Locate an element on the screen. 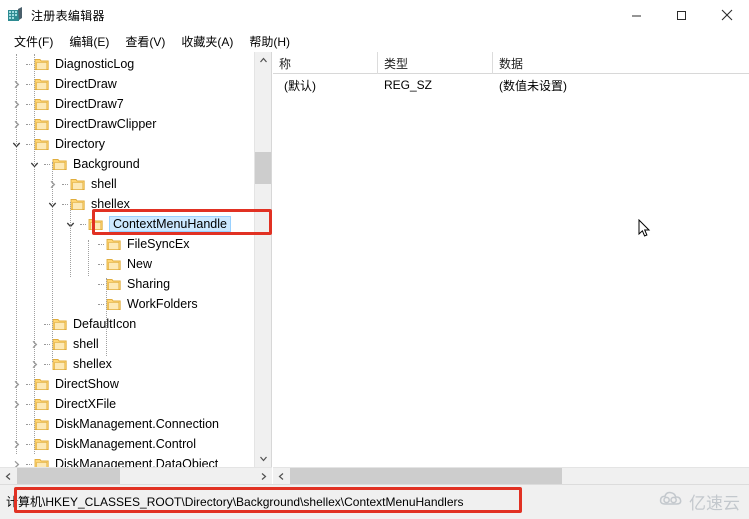 The image size is (749, 519). window-controls is located at coordinates (681, 15).